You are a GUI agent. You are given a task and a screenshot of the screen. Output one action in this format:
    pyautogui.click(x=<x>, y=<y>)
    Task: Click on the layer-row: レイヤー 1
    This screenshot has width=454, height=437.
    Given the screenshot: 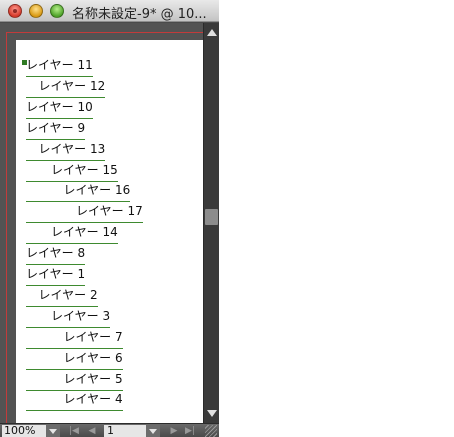 What is the action you would take?
    pyautogui.click(x=56, y=276)
    